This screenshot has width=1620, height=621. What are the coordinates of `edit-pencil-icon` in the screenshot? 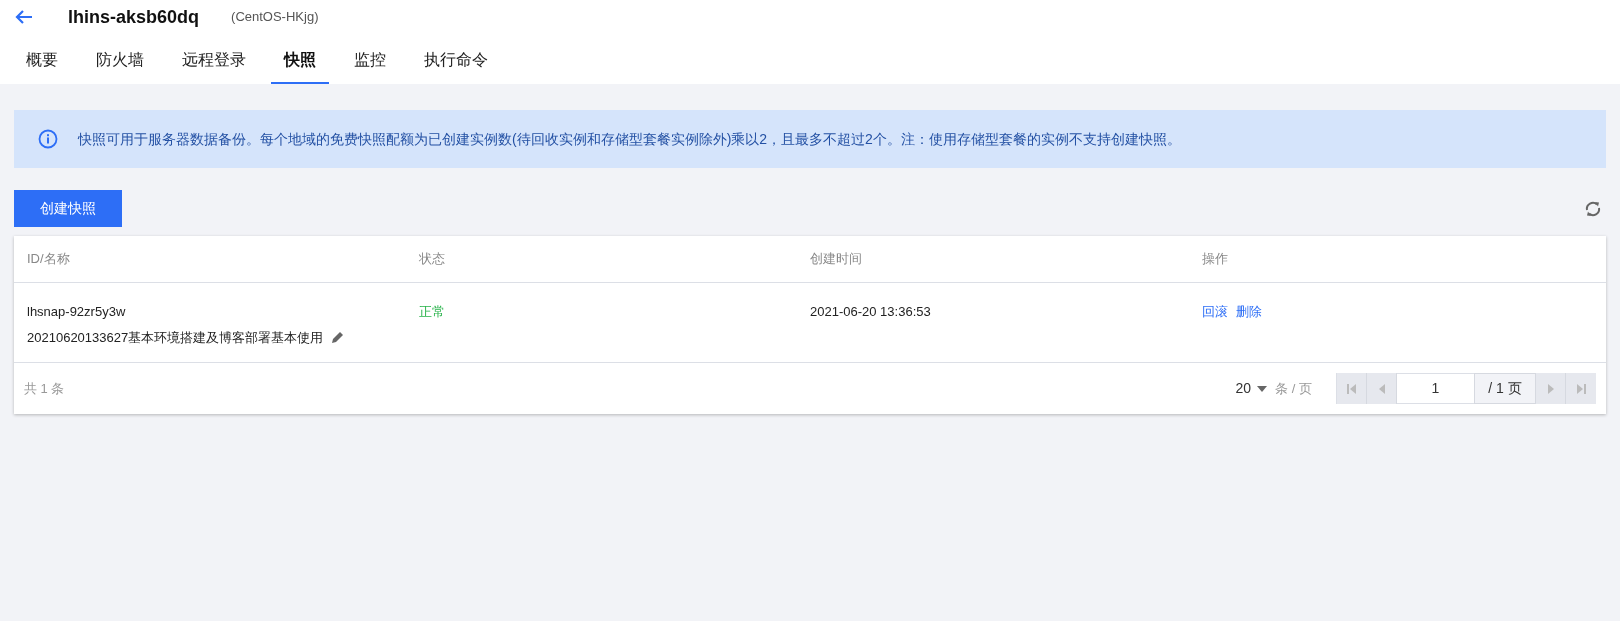 It's located at (338, 337).